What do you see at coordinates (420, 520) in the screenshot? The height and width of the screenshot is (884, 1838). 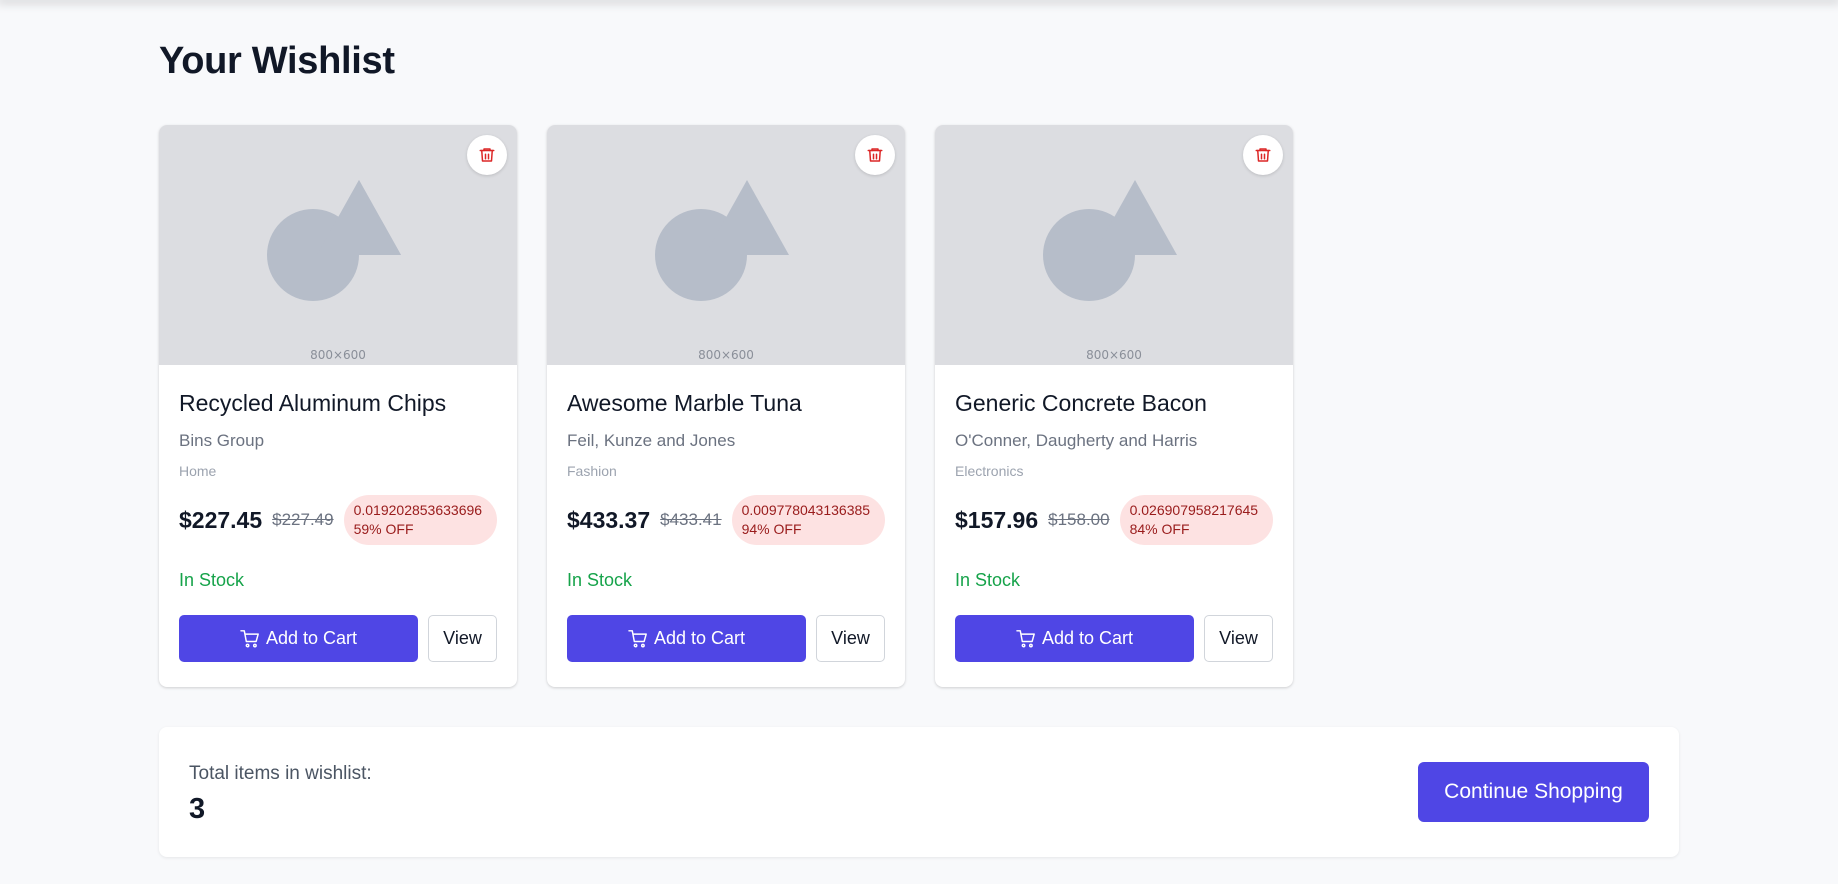 I see `discount-badge: 0.01920285363369659% OFF` at bounding box center [420, 520].